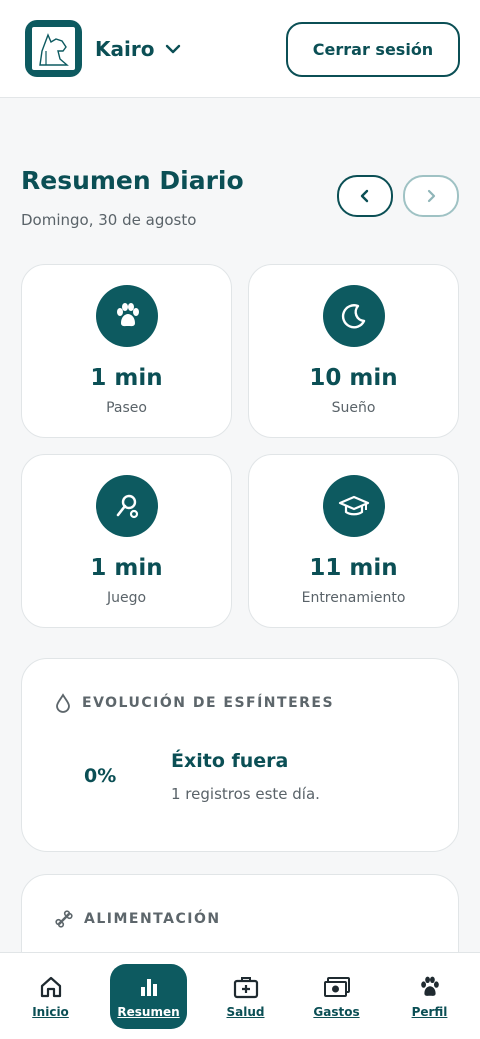 Image resolution: width=480 pixels, height=1039 pixels. What do you see at coordinates (336, 986) in the screenshot?
I see `money-icon` at bounding box center [336, 986].